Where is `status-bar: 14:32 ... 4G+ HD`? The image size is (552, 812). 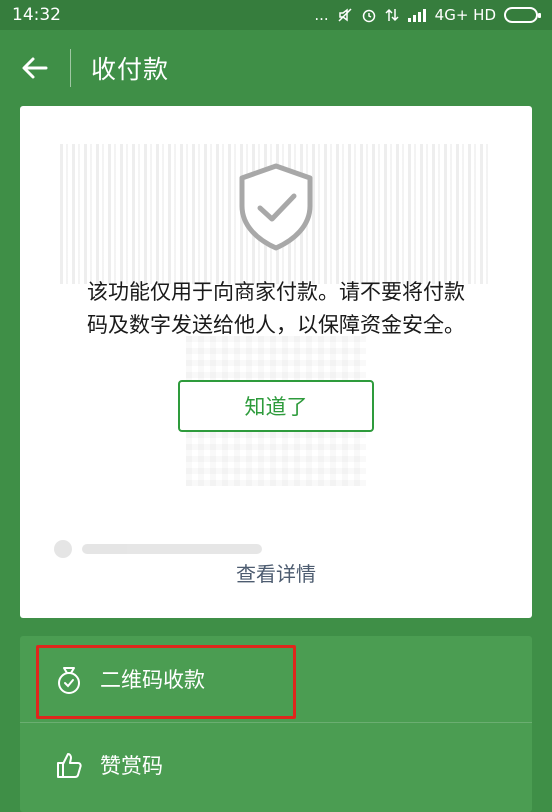 status-bar: 14:32 ... 4G+ HD is located at coordinates (276, 15).